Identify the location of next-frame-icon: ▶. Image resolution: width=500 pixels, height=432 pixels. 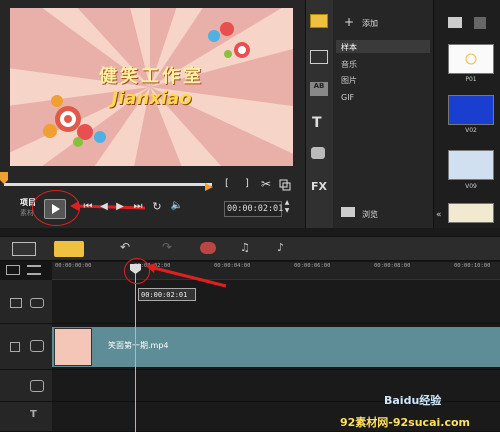
(120, 206).